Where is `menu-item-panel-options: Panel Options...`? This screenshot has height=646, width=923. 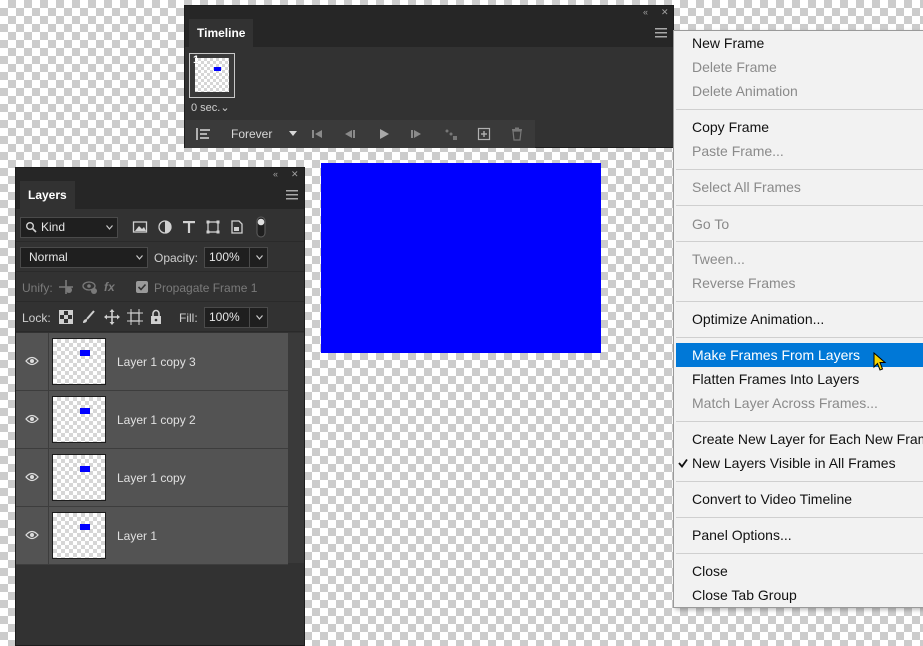 menu-item-panel-options: Panel Options... is located at coordinates (742, 535).